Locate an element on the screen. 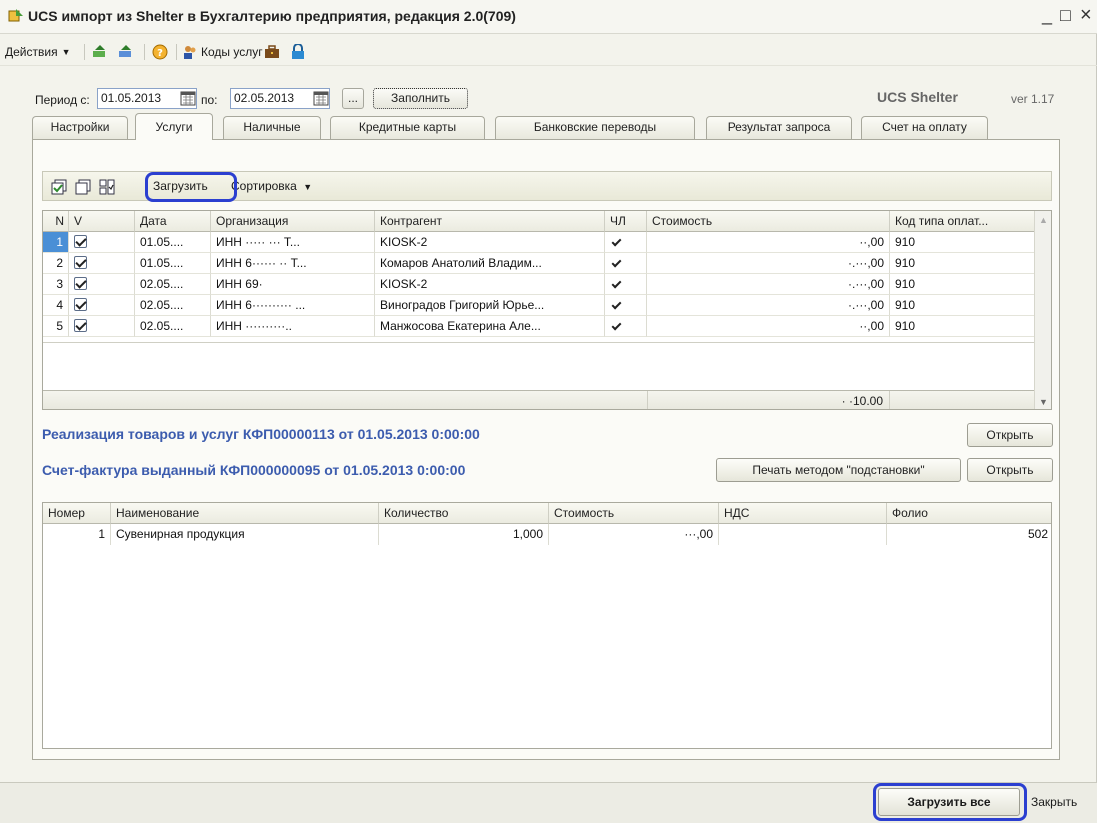 This screenshot has width=1097, height=823. column-header: V is located at coordinates (102, 221).